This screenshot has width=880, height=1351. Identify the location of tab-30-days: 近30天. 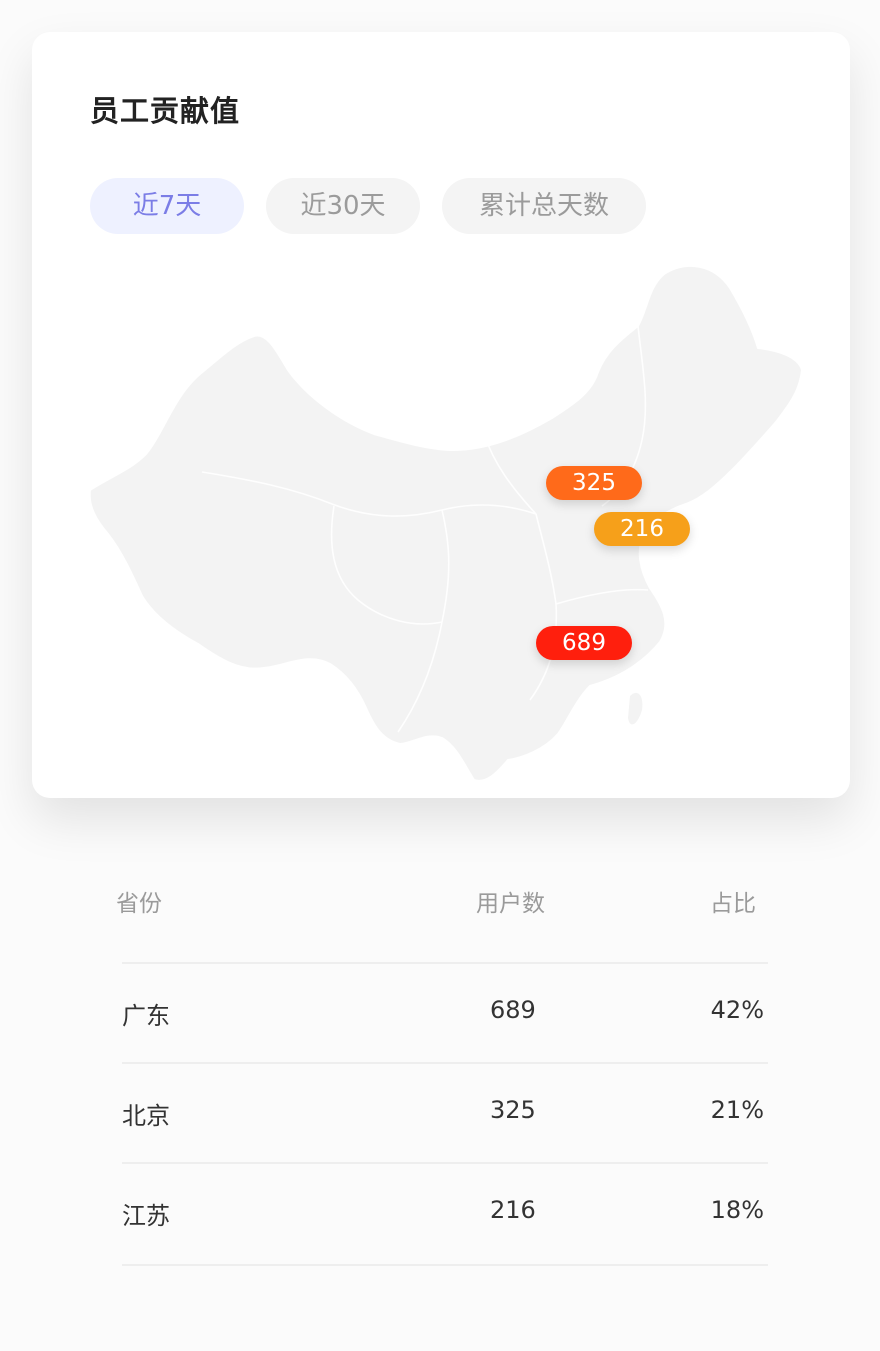
(343, 206).